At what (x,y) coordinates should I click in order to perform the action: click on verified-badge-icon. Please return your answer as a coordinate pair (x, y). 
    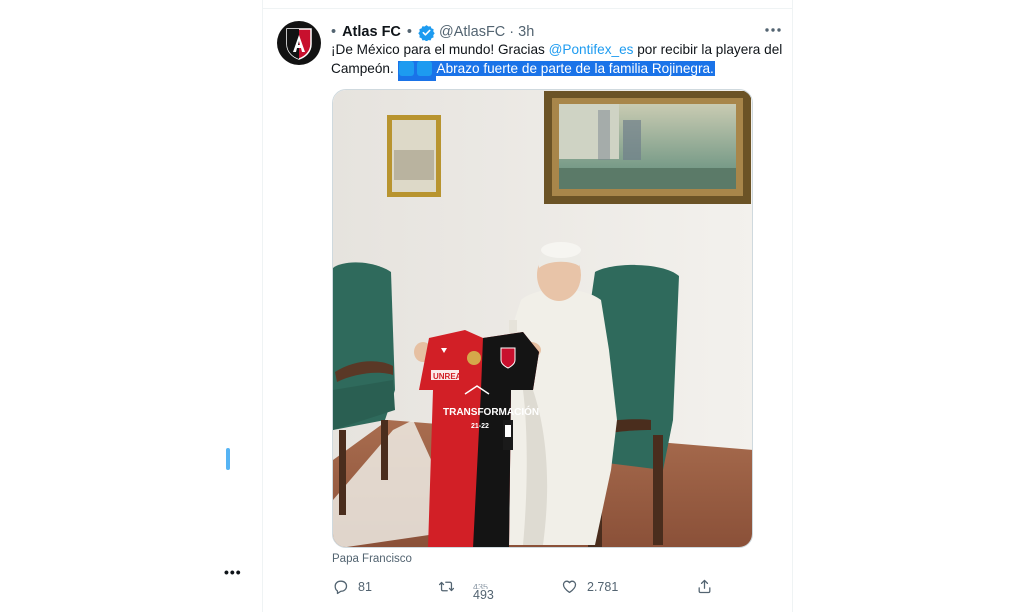
    Looking at the image, I should click on (426, 32).